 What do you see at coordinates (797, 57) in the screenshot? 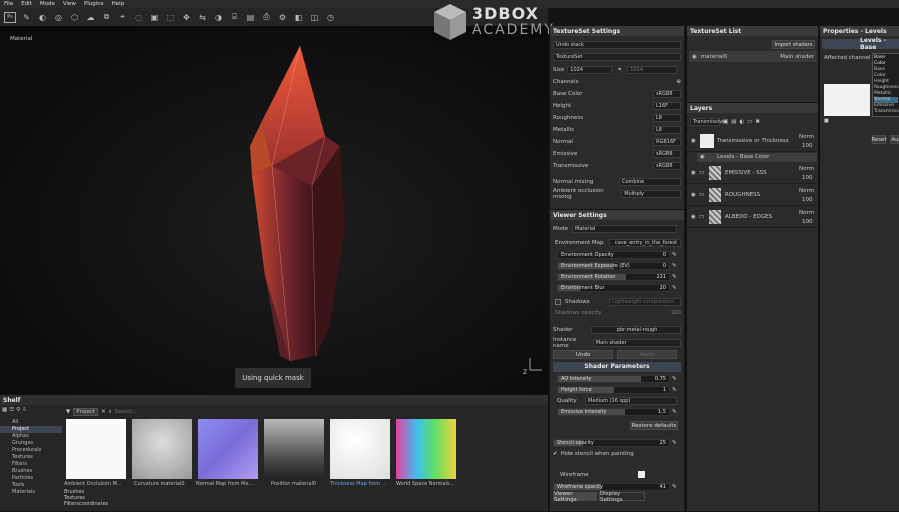
I see `textureset-shader: Main shader` at bounding box center [797, 57].